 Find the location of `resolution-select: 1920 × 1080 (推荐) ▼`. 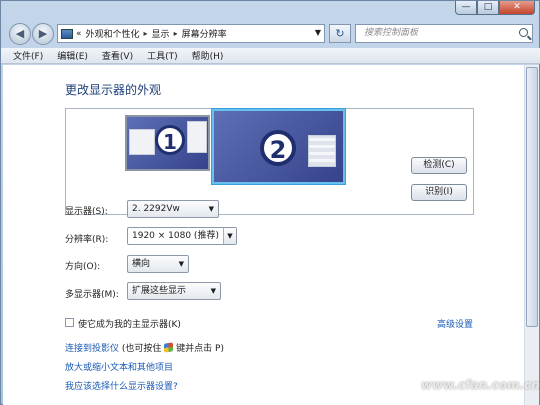

resolution-select: 1920 × 1080 (推荐) ▼ is located at coordinates (182, 236).